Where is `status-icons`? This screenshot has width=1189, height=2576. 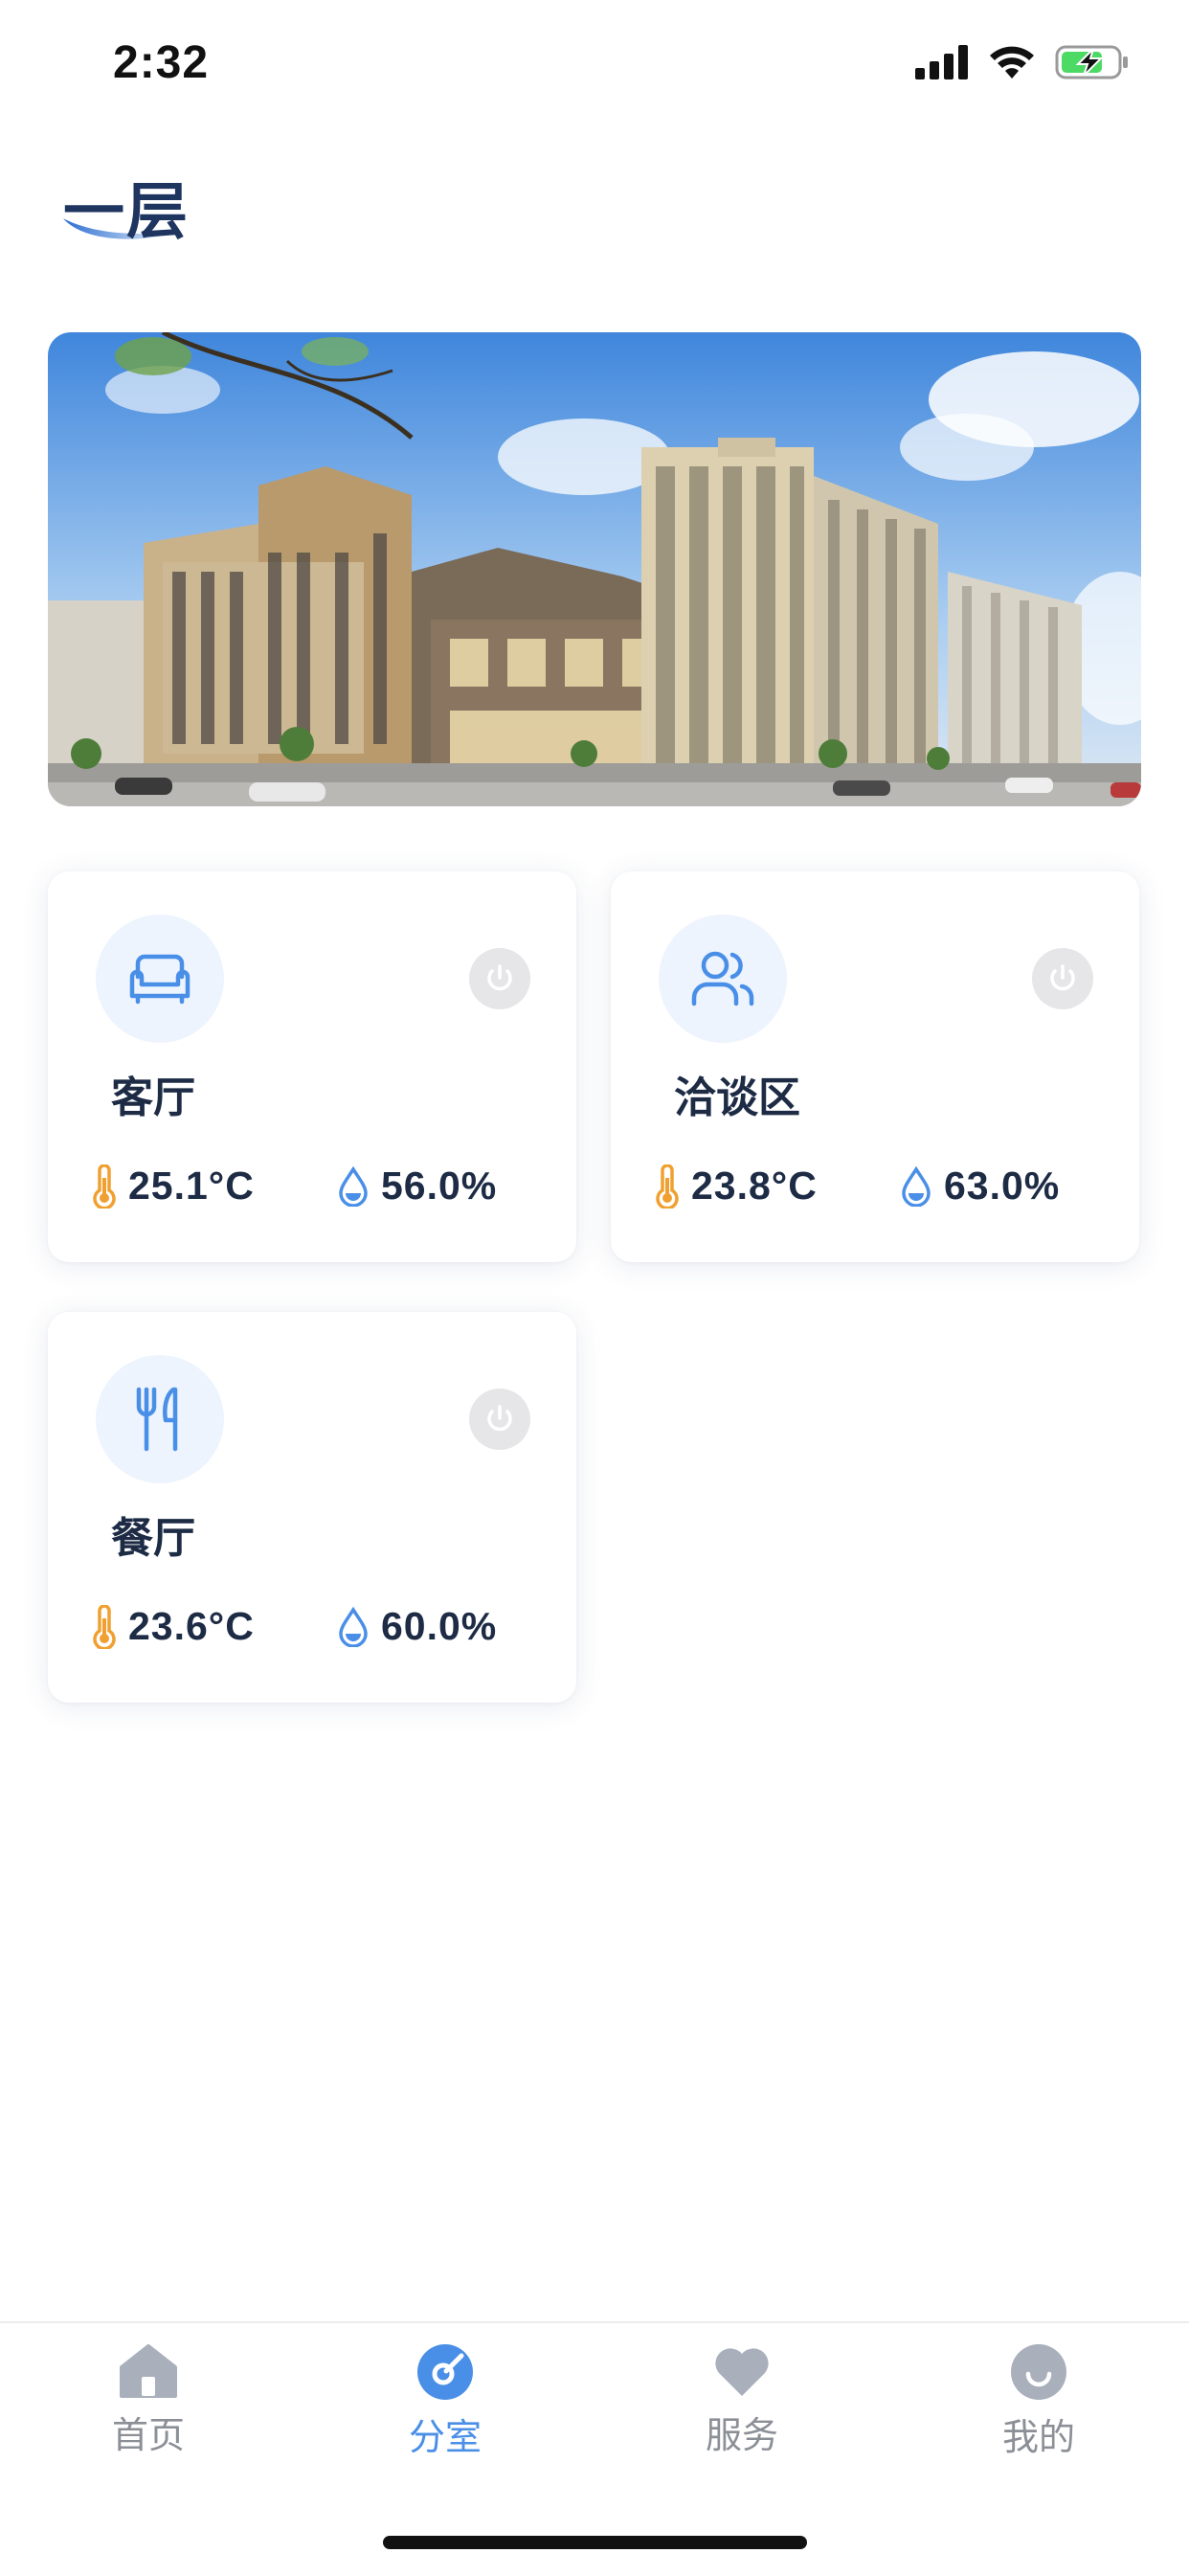
status-icons is located at coordinates (1022, 62).